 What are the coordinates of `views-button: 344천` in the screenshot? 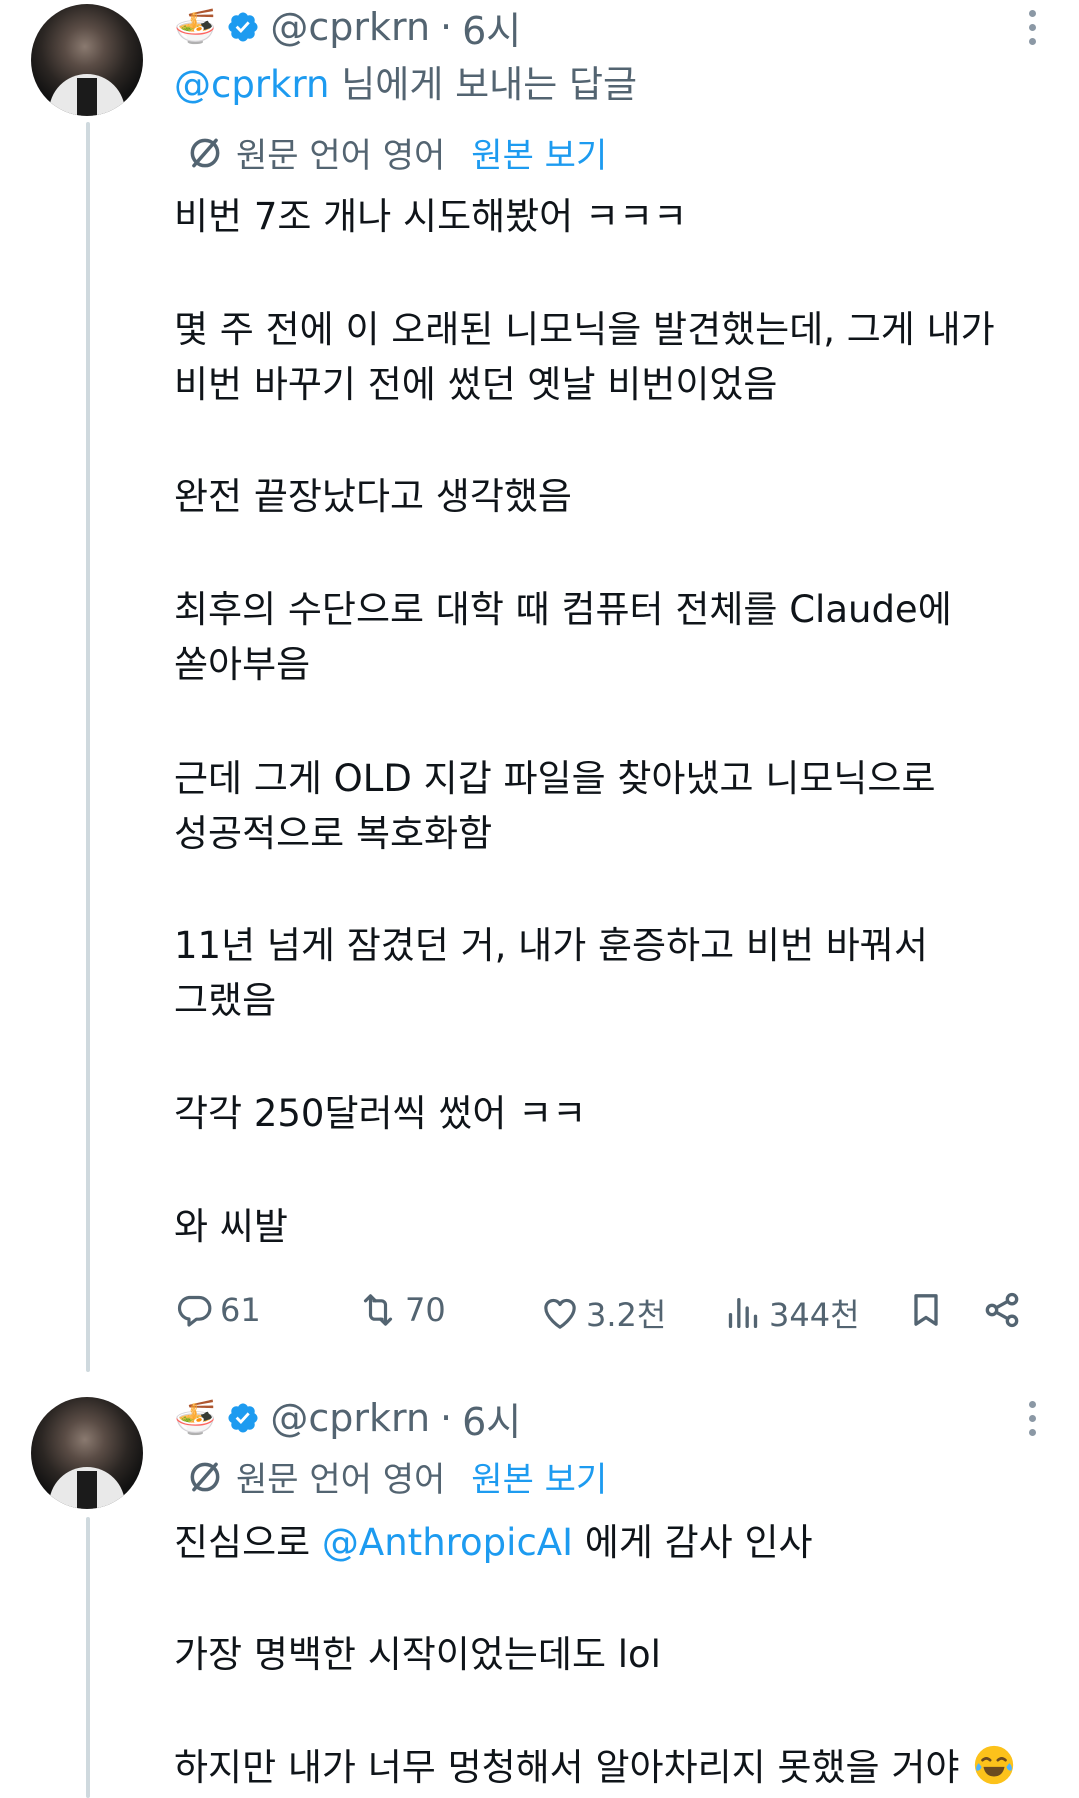 It's located at (791, 1313).